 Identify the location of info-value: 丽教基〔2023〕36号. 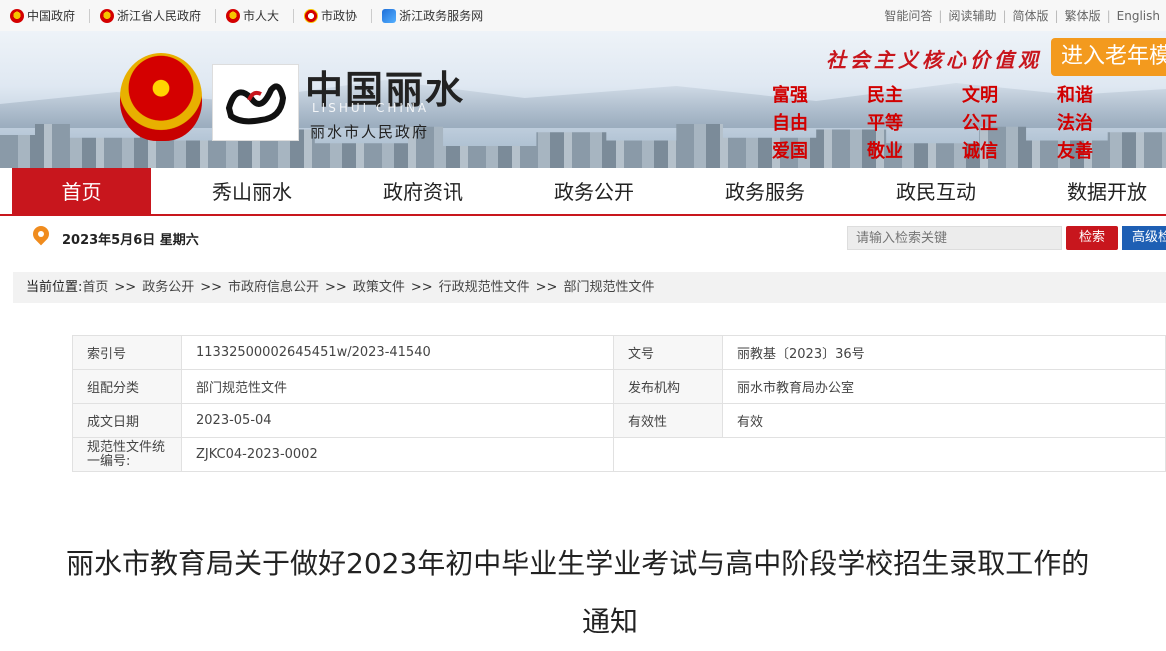
(944, 352).